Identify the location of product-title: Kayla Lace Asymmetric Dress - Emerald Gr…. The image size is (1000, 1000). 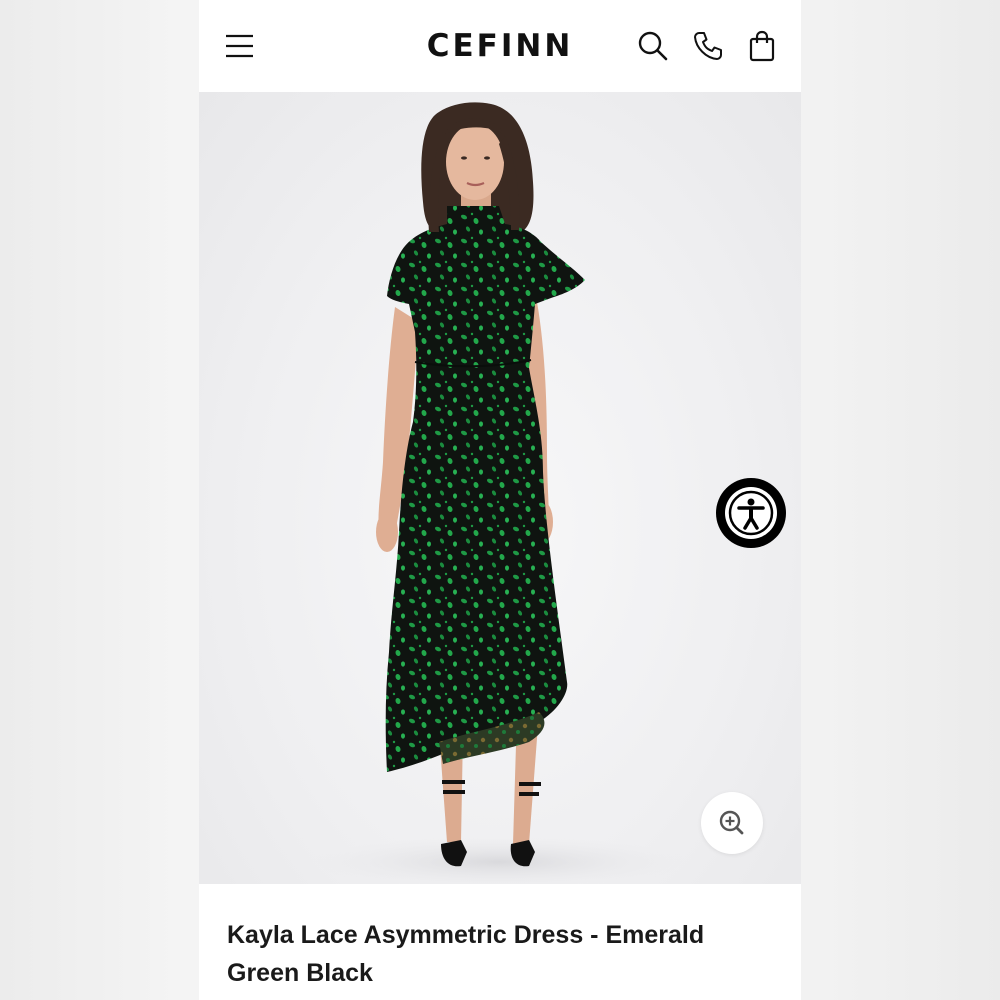
(466, 954).